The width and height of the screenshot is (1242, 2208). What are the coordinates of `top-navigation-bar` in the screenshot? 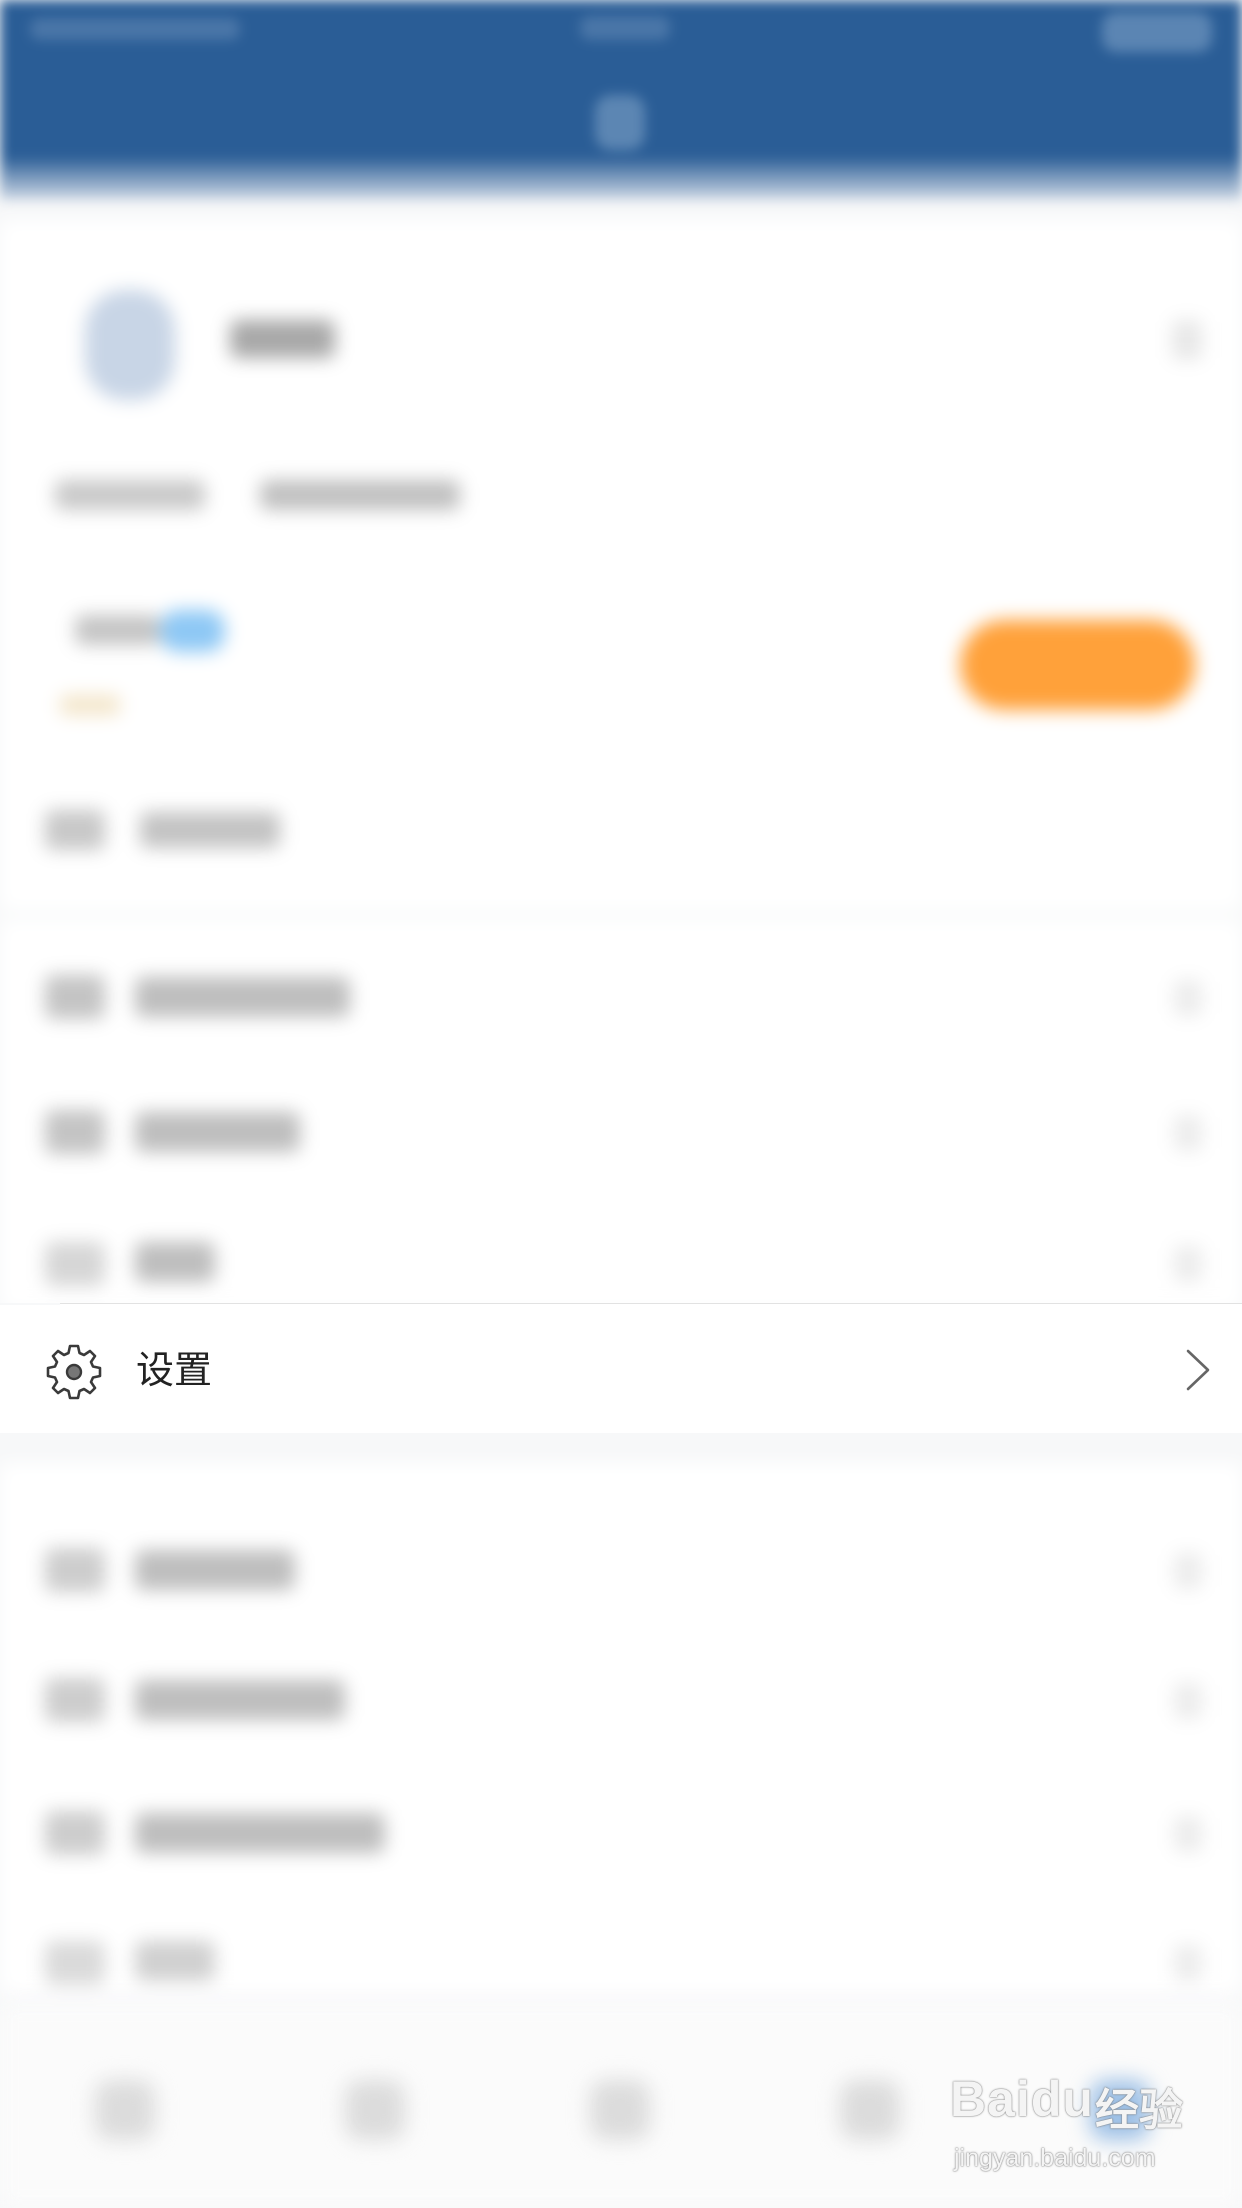 It's located at (621, 100).